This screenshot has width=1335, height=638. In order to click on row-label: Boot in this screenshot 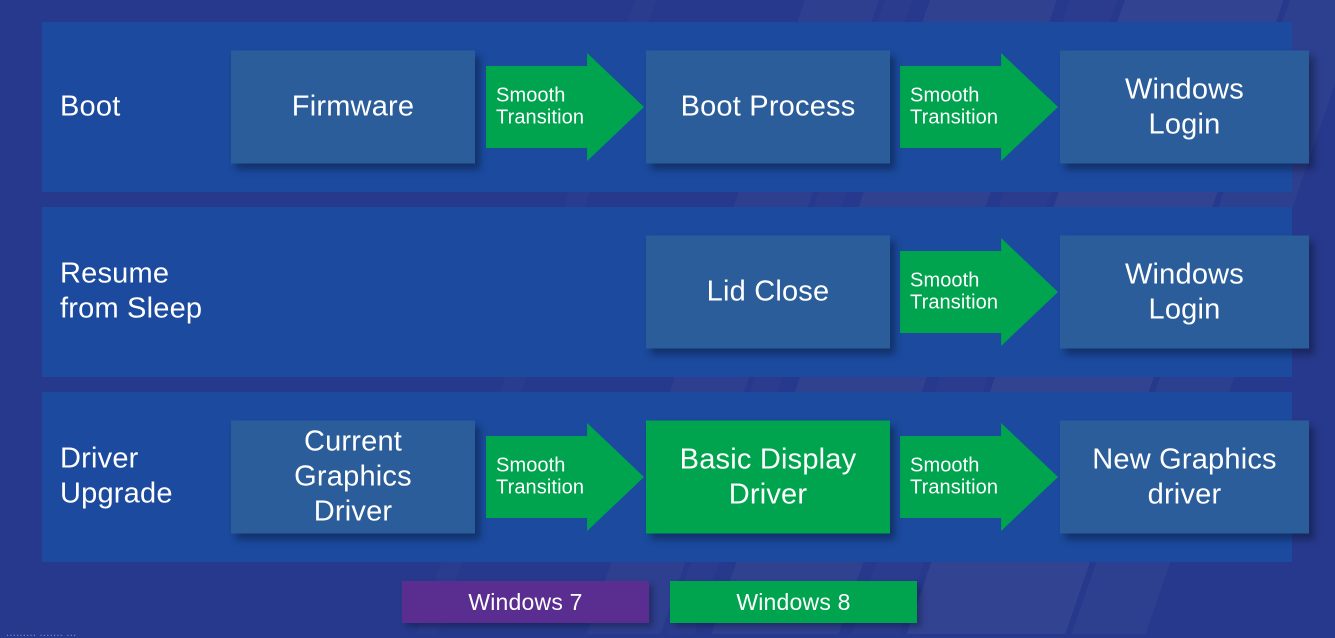, I will do `click(90, 106)`.